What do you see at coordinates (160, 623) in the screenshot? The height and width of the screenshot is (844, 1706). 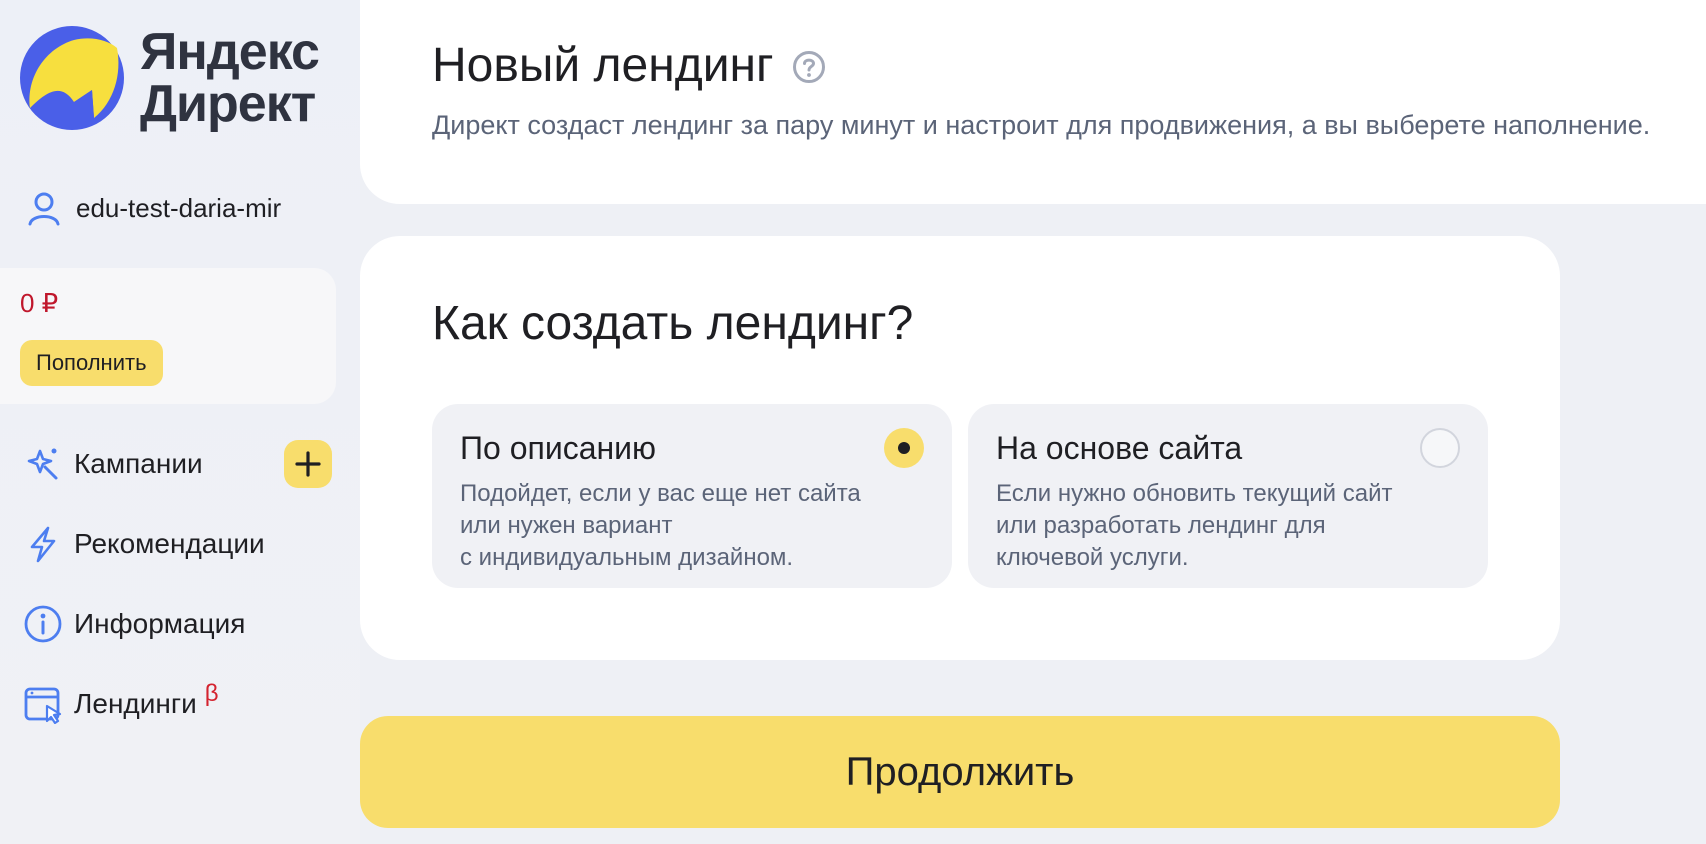 I see `sidebar-item-label: Информация` at bounding box center [160, 623].